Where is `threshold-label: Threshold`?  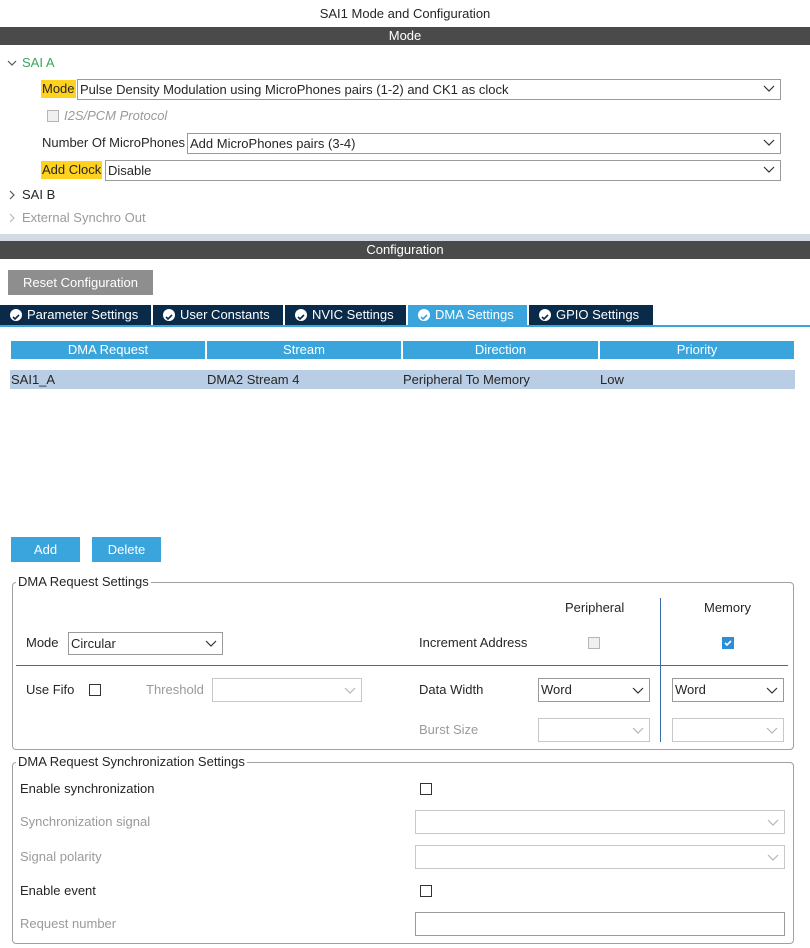
threshold-label: Threshold is located at coordinates (175, 689).